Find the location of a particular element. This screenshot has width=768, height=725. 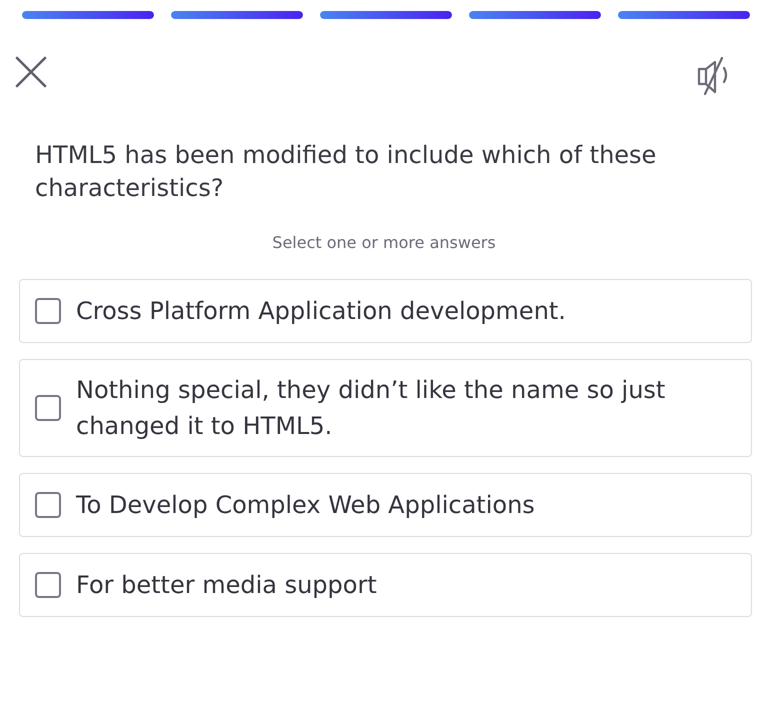

answer-option: Cross Platform Application development. is located at coordinates (385, 311).